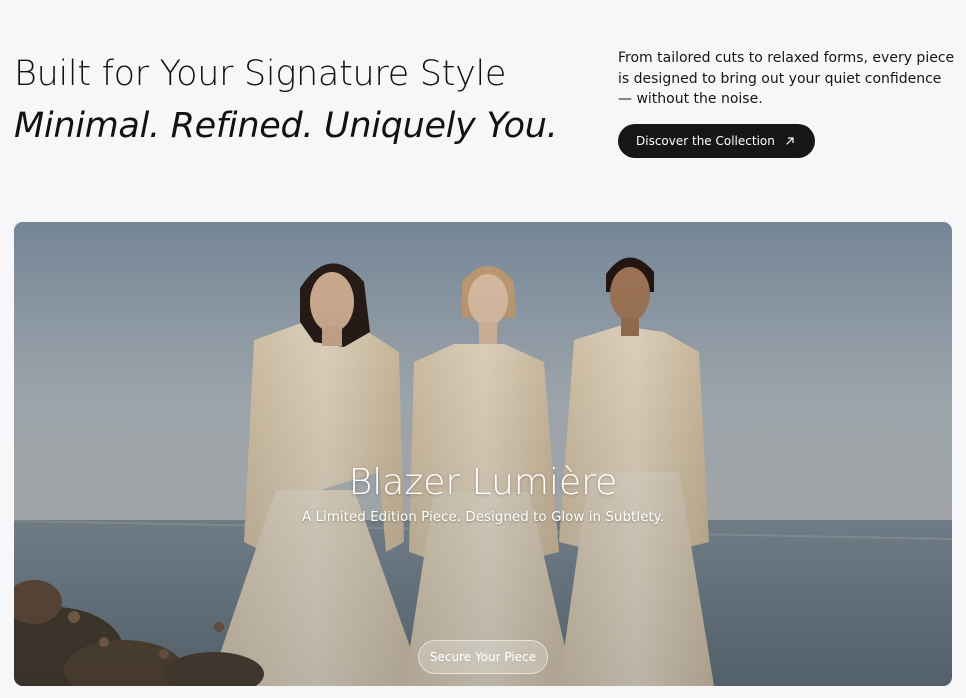 Image resolution: width=966 pixels, height=698 pixels. I want to click on discover-collection-button: Discover the Collection, so click(716, 140).